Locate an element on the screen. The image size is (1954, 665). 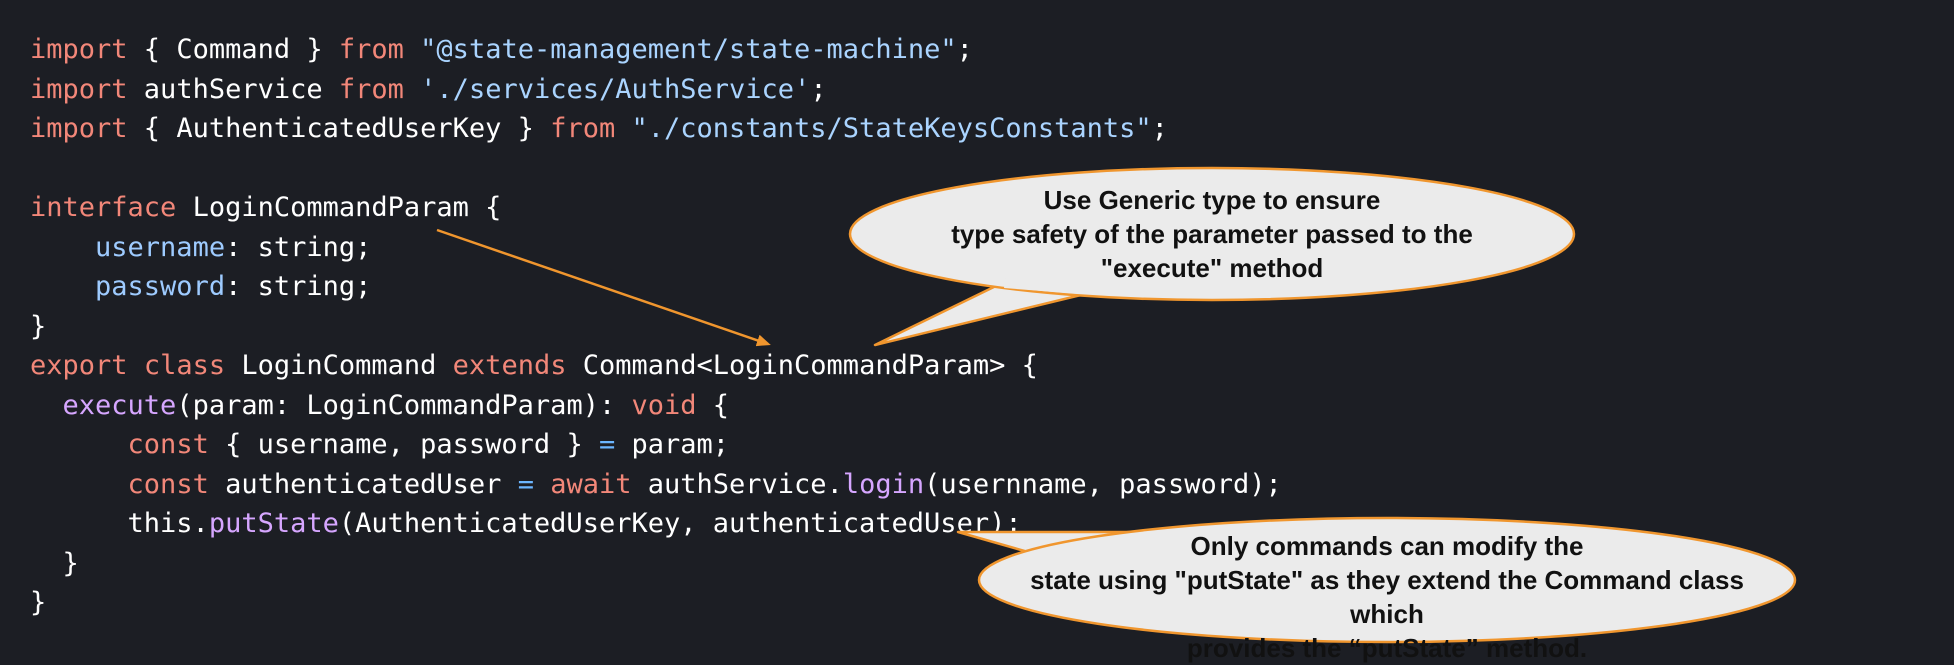
code-token-keyword: class is located at coordinates (184, 365).